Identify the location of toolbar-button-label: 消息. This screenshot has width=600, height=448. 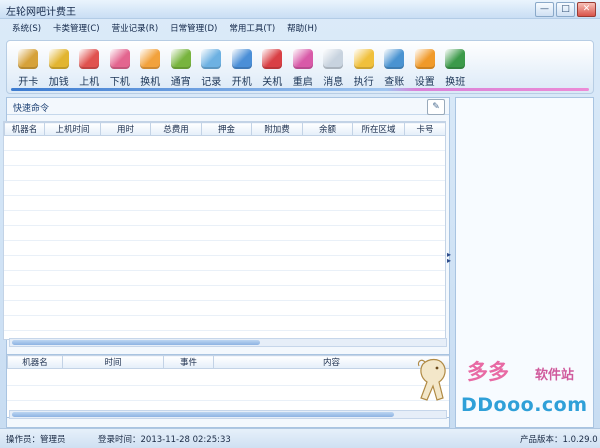
(333, 82).